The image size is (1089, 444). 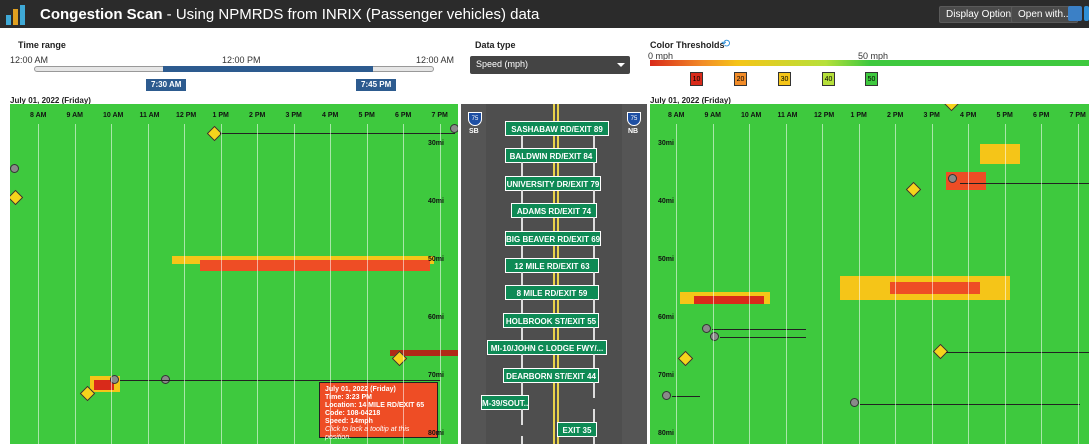 What do you see at coordinates (337, 133) in the screenshot?
I see `incident-line` at bounding box center [337, 133].